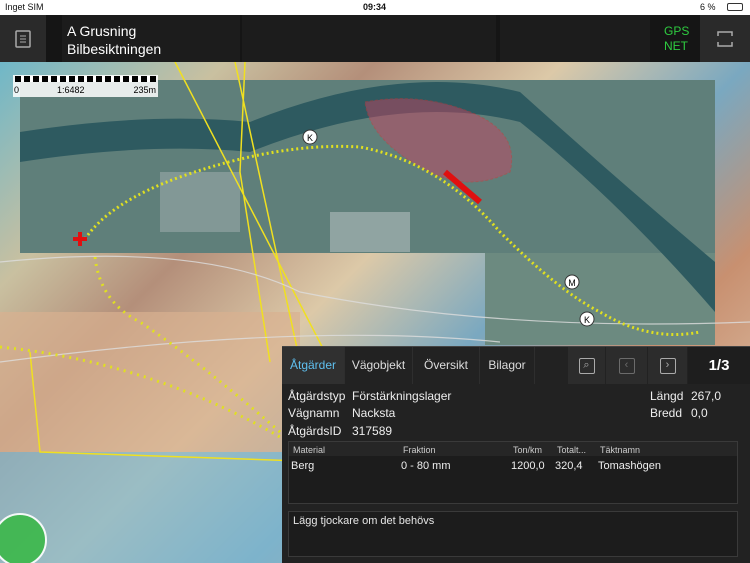 The image size is (750, 563). What do you see at coordinates (426, 466) in the screenshot?
I see `cell-fraktion: 0 - 80 mm` at bounding box center [426, 466].